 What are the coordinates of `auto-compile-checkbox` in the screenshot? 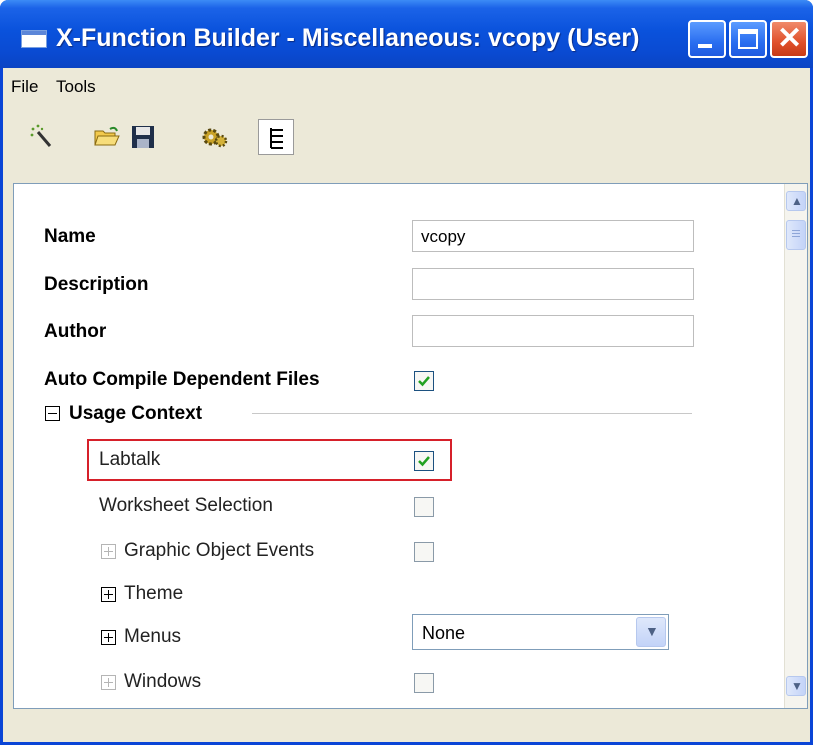 It's located at (424, 381).